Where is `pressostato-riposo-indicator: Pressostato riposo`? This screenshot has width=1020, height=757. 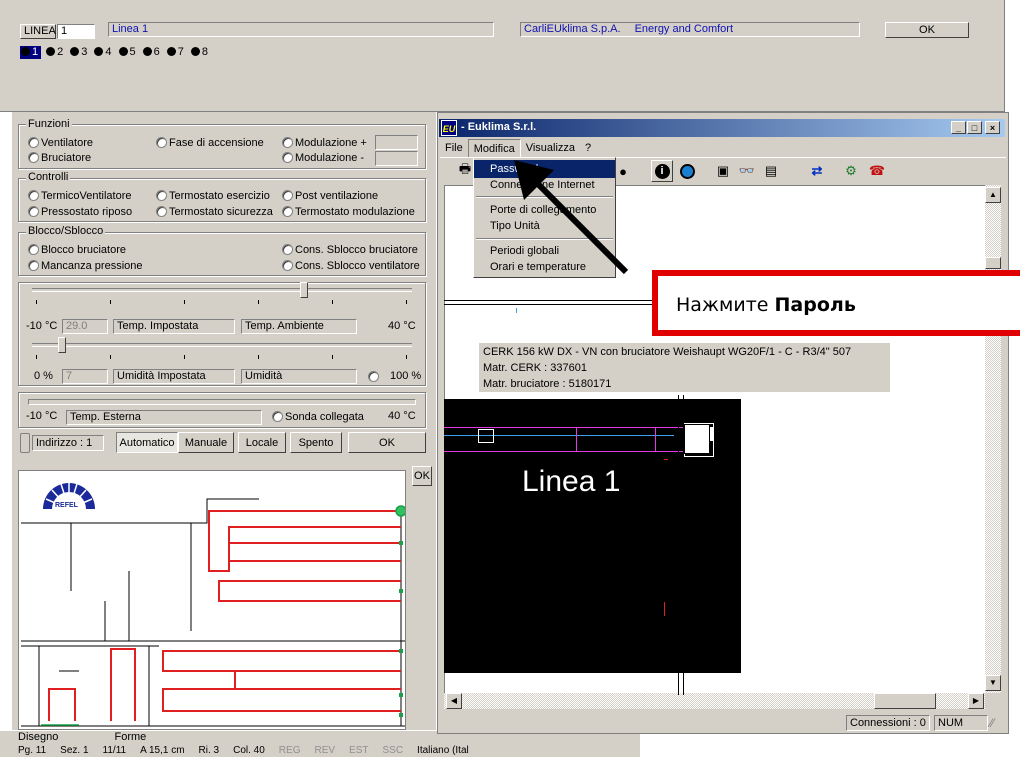 pressostato-riposo-indicator: Pressostato riposo is located at coordinates (80, 212).